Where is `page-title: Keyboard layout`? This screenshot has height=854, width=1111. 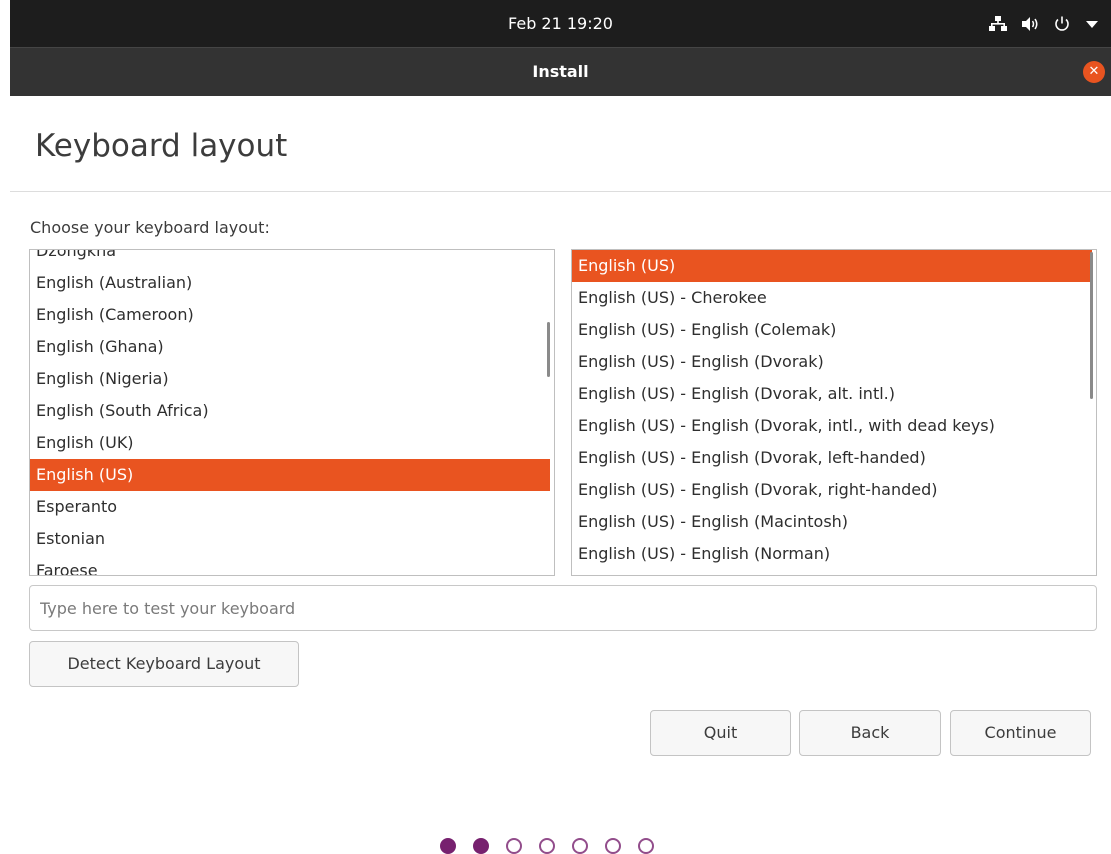
page-title: Keyboard layout is located at coordinates (161, 146).